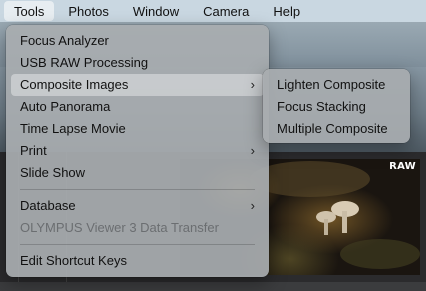 The width and height of the screenshot is (426, 291). I want to click on menu-item-slide-show: Slide Show, so click(137, 173).